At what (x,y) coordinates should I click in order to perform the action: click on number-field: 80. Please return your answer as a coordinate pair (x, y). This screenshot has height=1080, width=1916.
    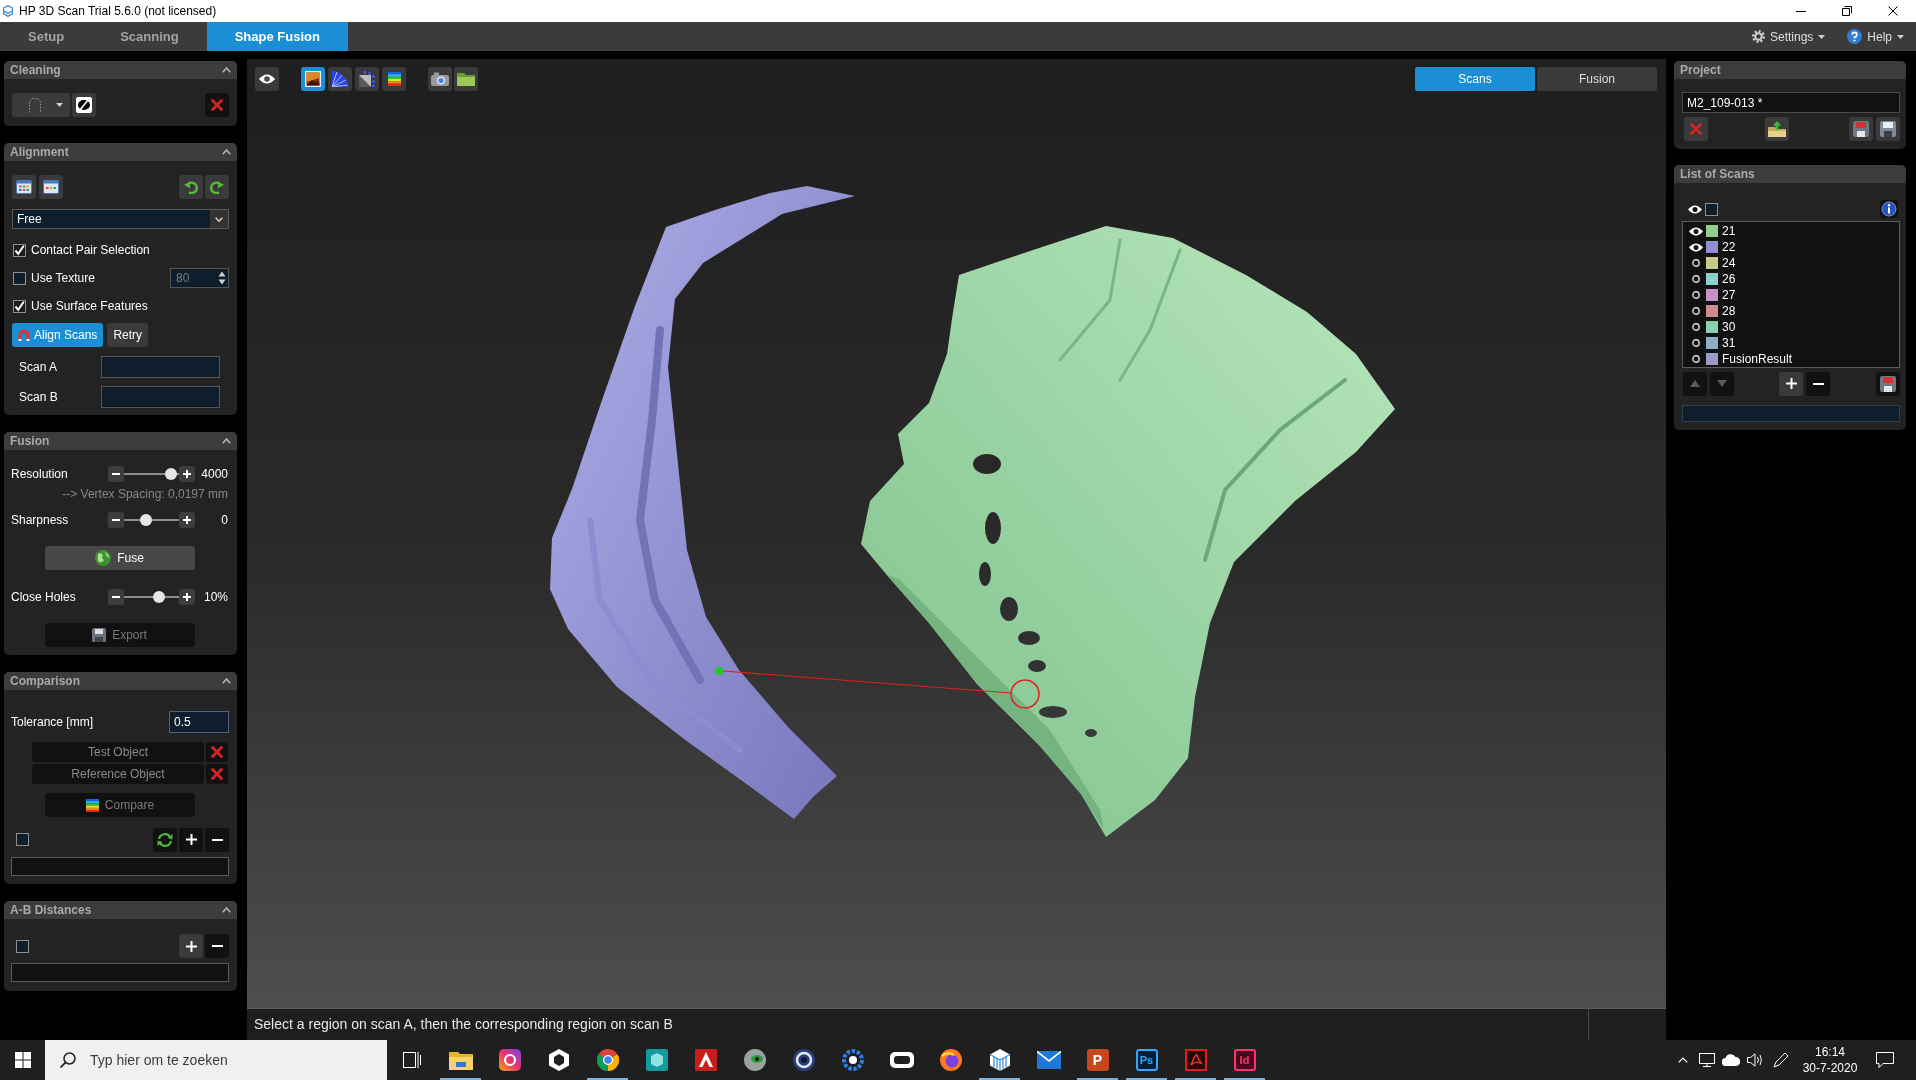
    Looking at the image, I should click on (199, 278).